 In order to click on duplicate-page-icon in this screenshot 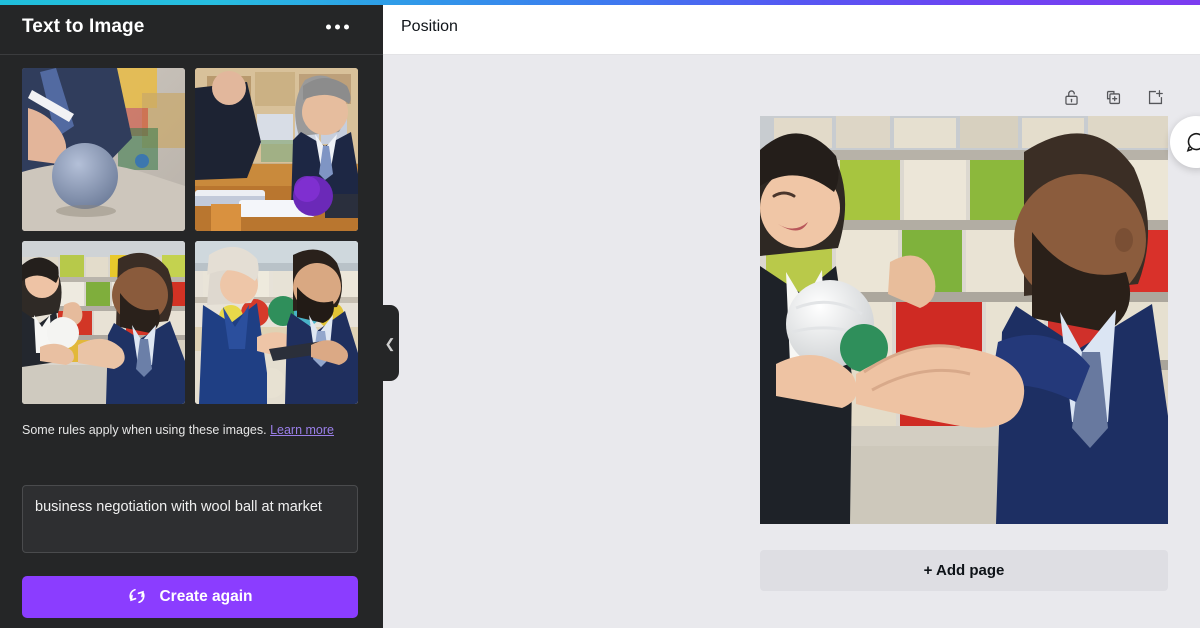, I will do `click(1113, 97)`.